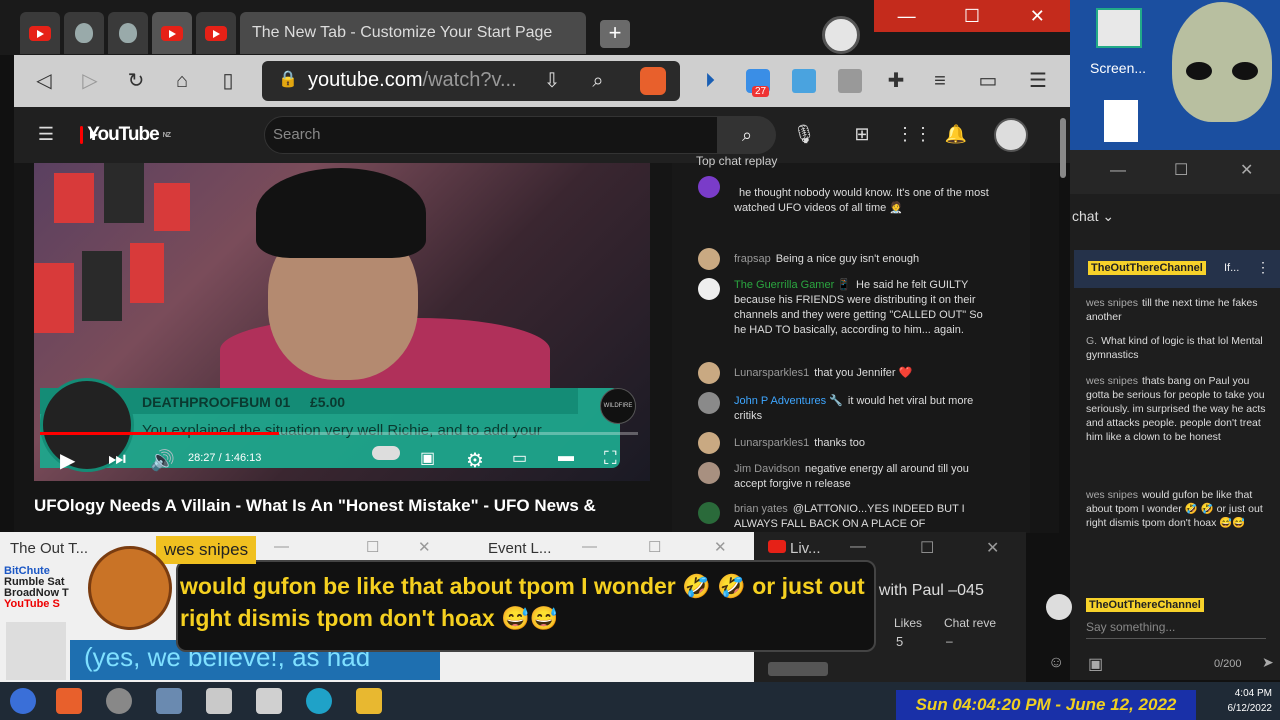  Describe the element at coordinates (206, 550) in the screenshot. I see `highlighted-author: wes snipes` at that location.